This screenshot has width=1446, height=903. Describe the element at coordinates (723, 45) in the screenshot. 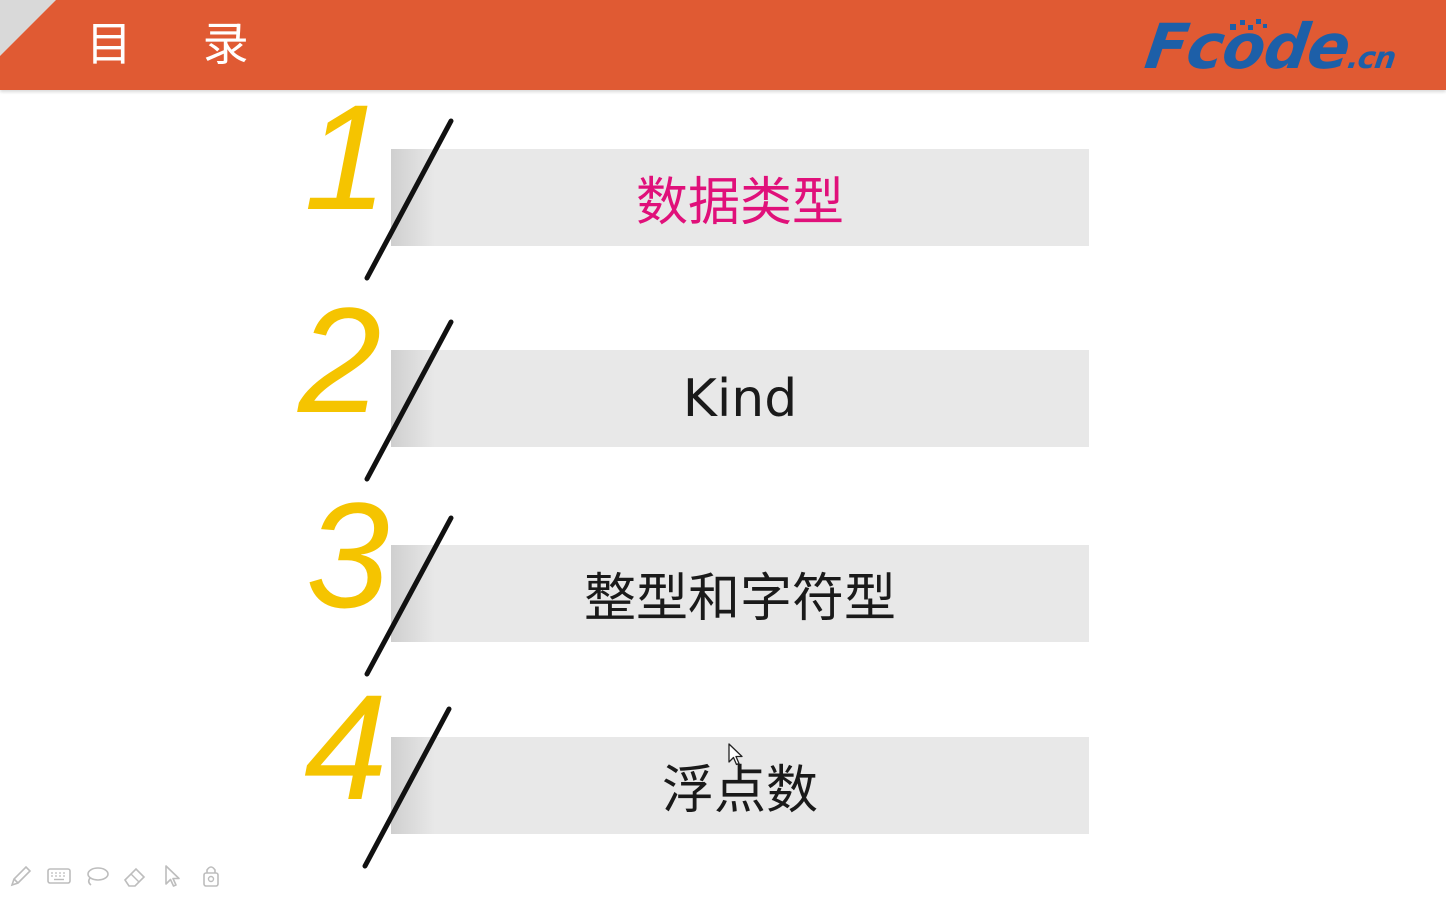

I see `slide-header: 目 录 Fcode.cn` at that location.